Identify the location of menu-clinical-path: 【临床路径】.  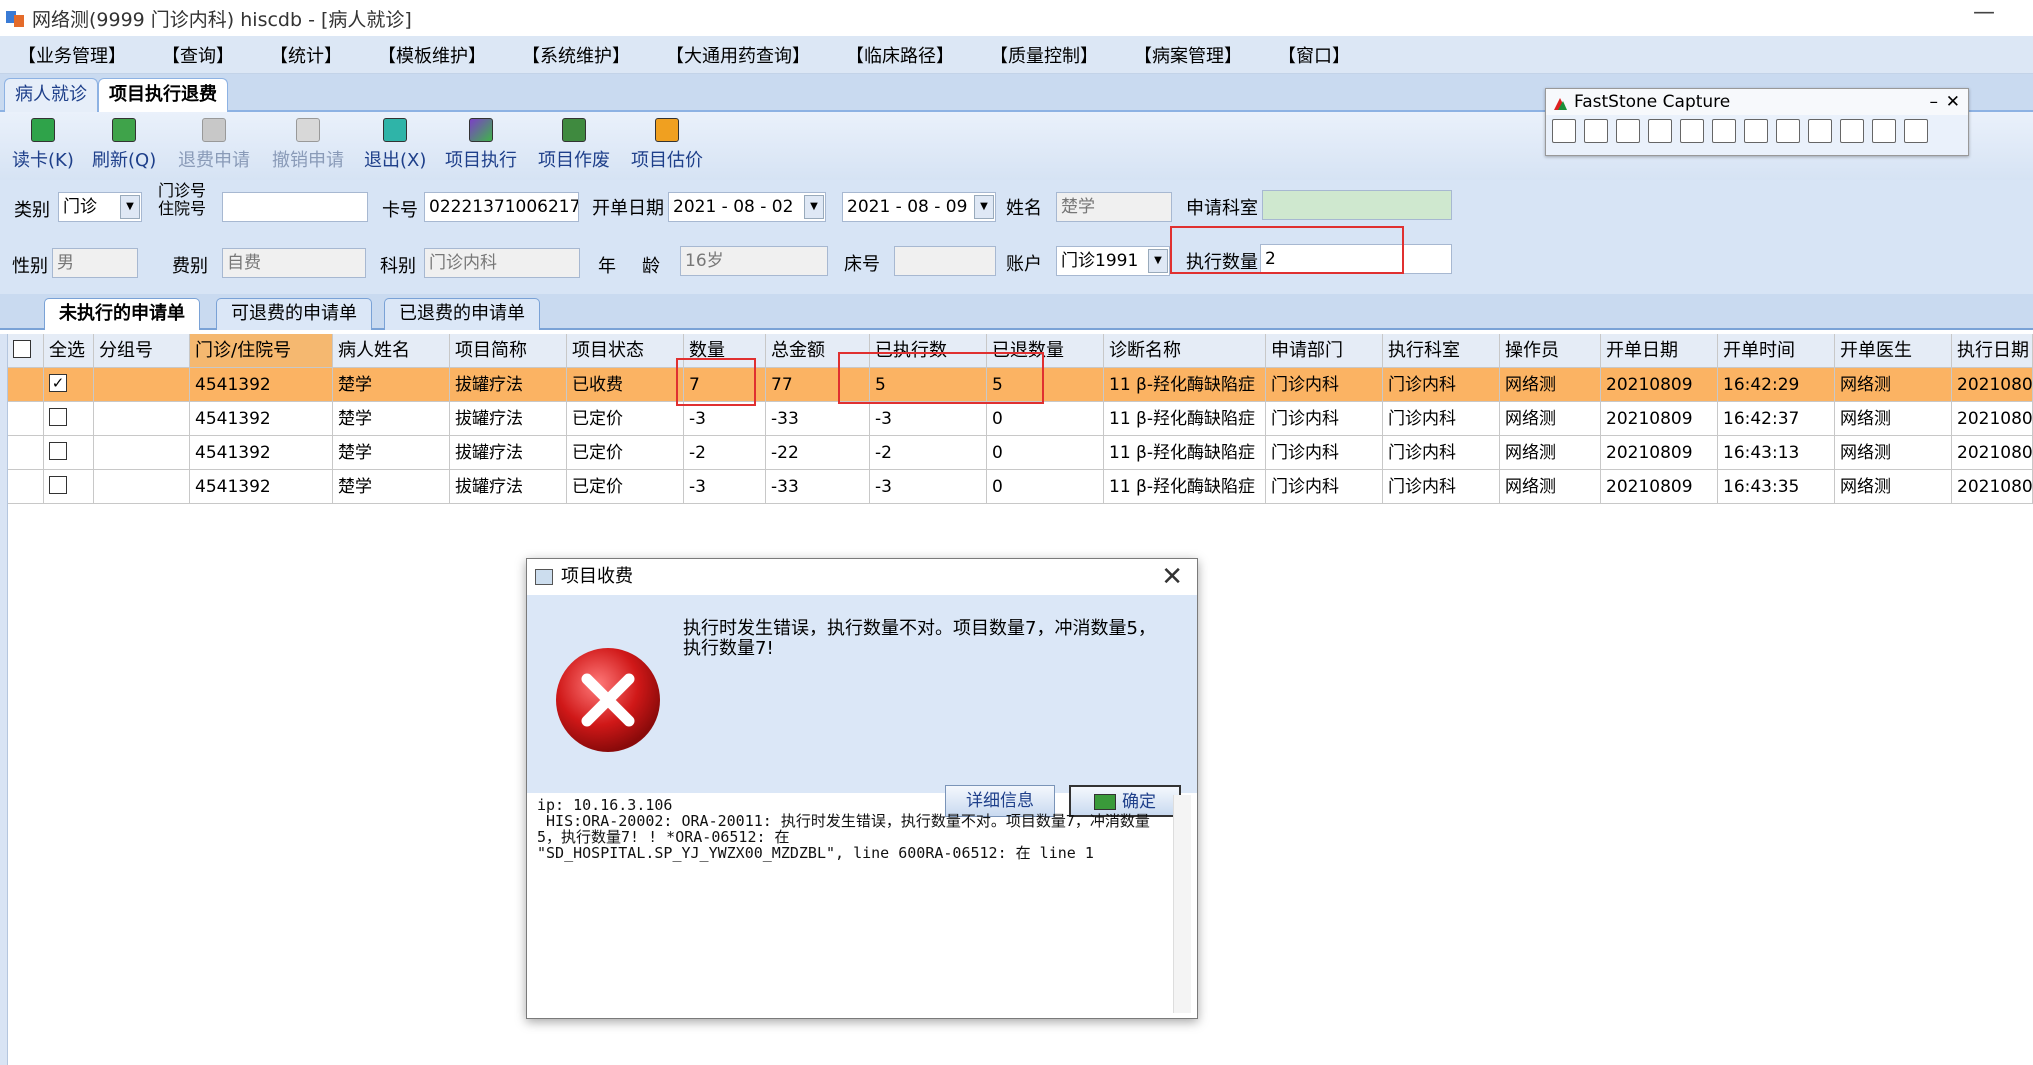
(900, 55).